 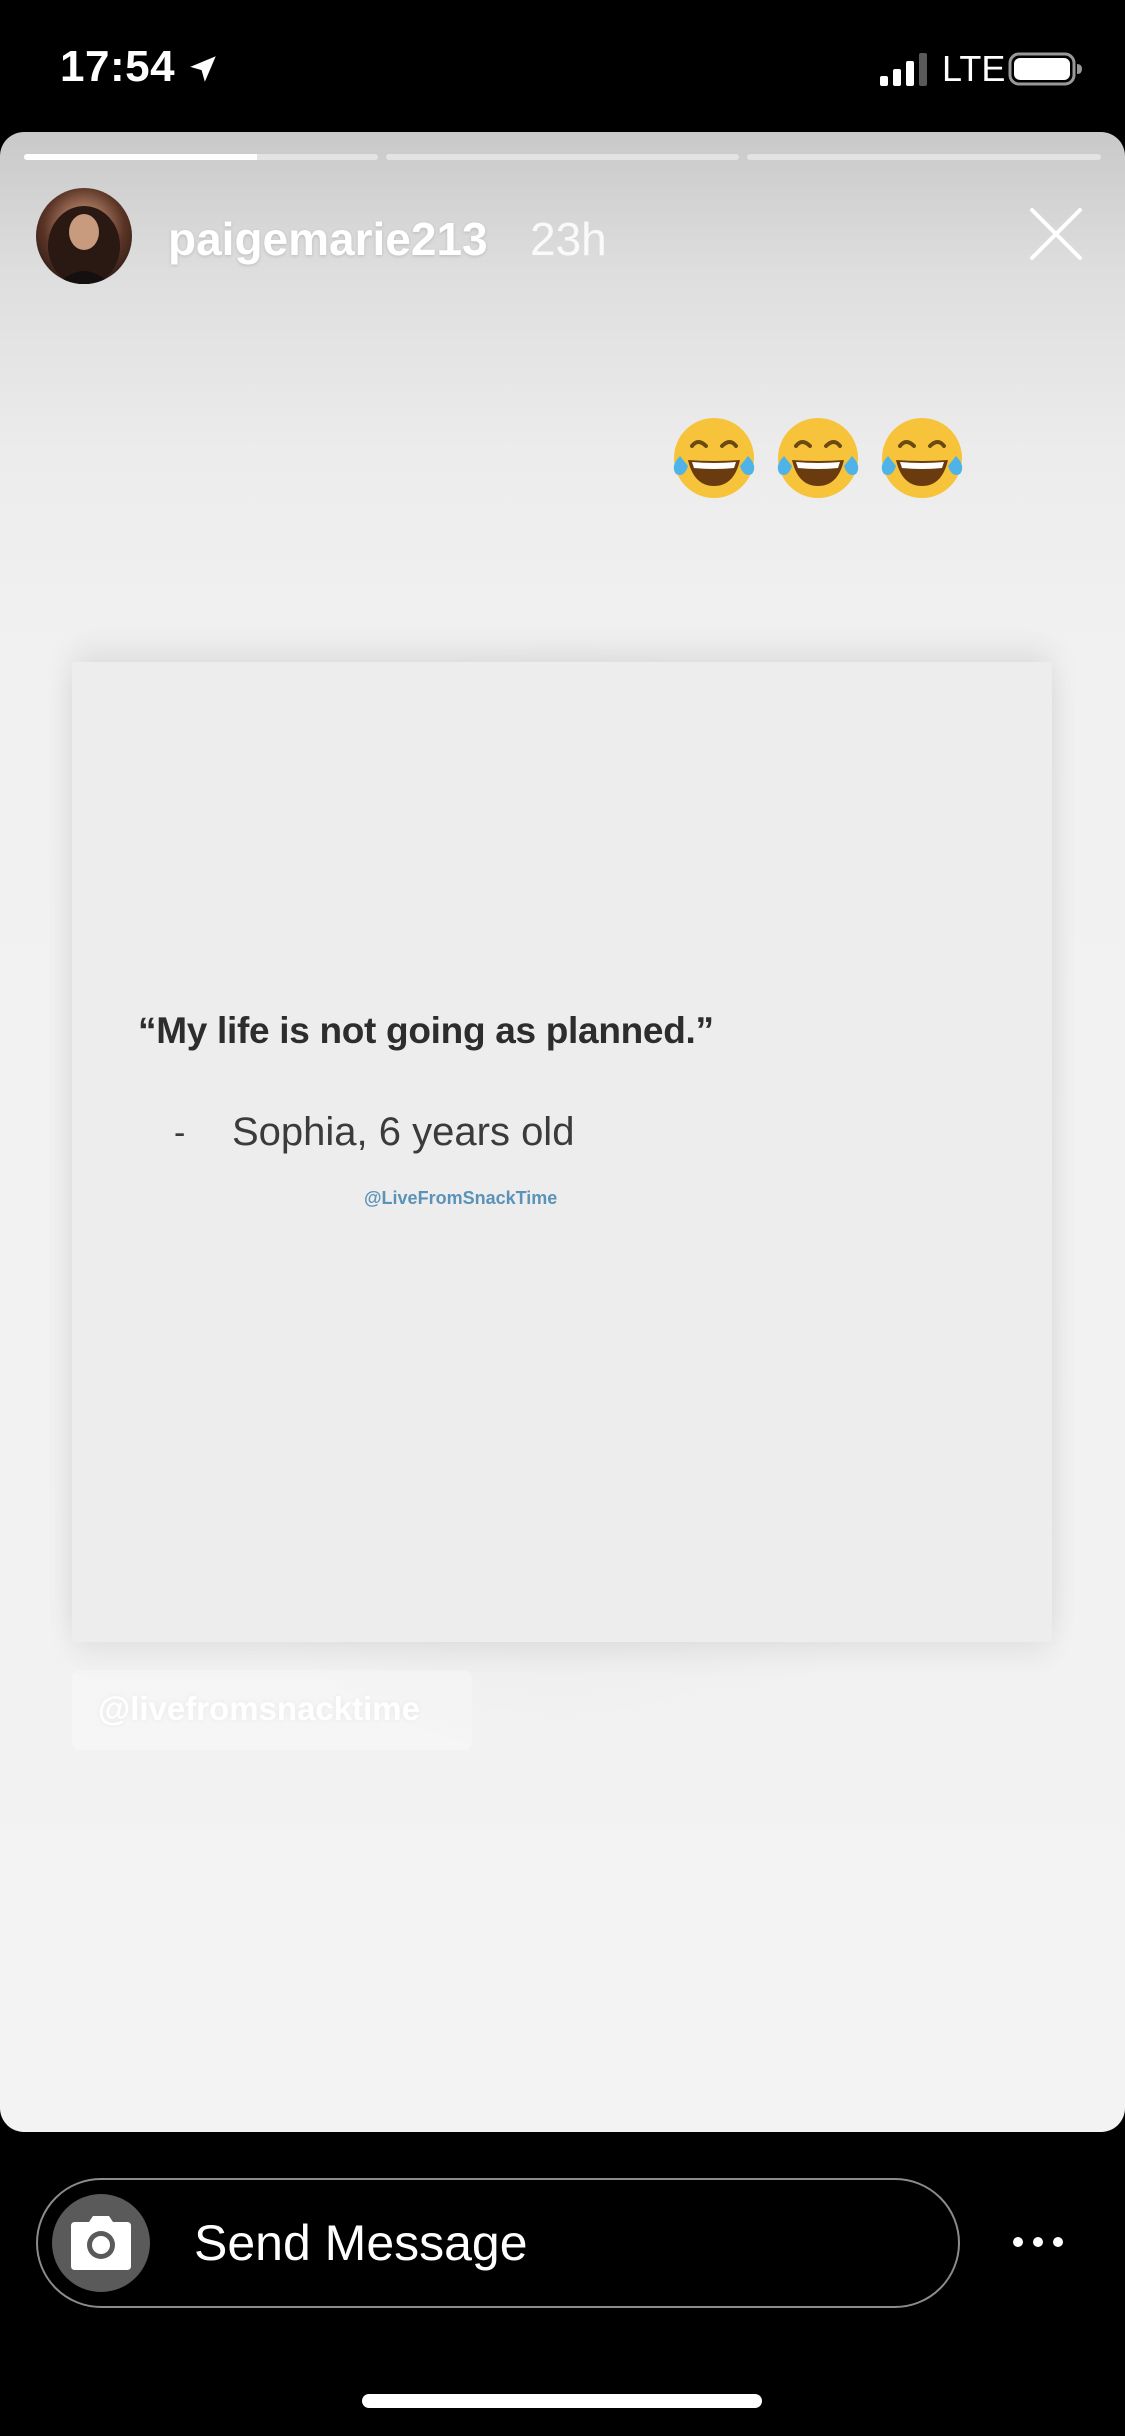 What do you see at coordinates (328, 239) in the screenshot?
I see `username: paigemarie213` at bounding box center [328, 239].